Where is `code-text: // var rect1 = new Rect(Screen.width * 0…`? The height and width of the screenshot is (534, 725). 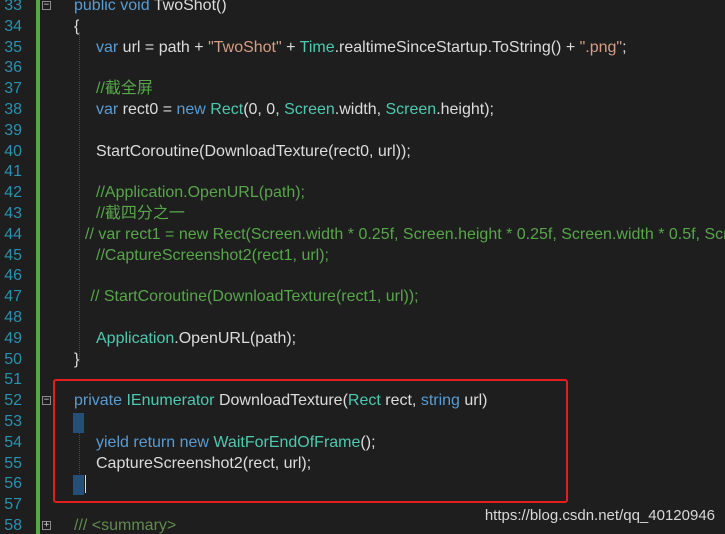
code-text: // var rect1 = new Rect(Screen.width * 0… is located at coordinates (405, 235).